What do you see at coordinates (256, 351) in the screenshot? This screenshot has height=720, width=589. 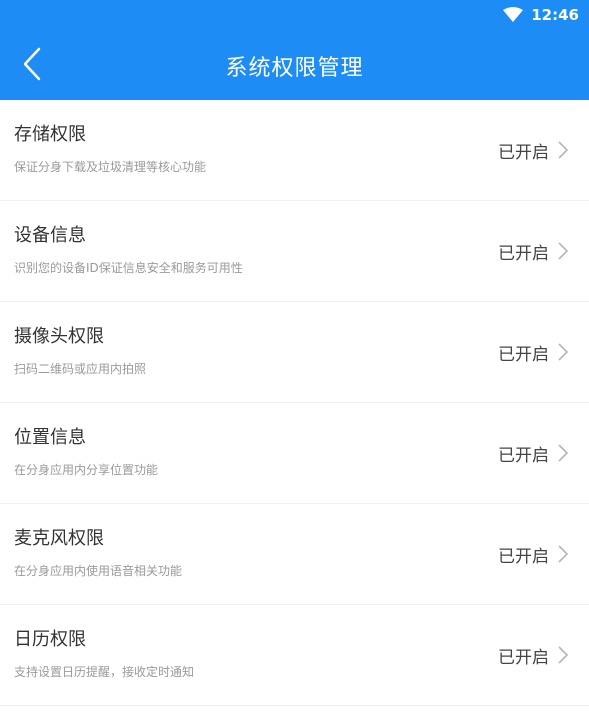 I see `item-text: 摄像头权限 扫码二维码或应用内拍照` at bounding box center [256, 351].